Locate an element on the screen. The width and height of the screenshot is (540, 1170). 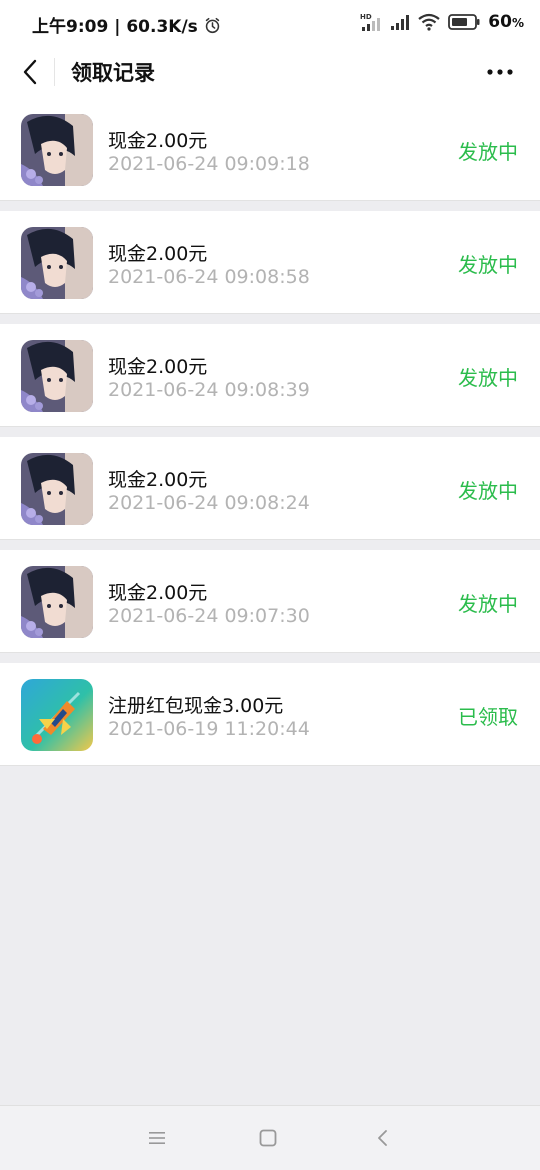
record-time: 2021-06-24 09:08:58 is located at coordinates (209, 277).